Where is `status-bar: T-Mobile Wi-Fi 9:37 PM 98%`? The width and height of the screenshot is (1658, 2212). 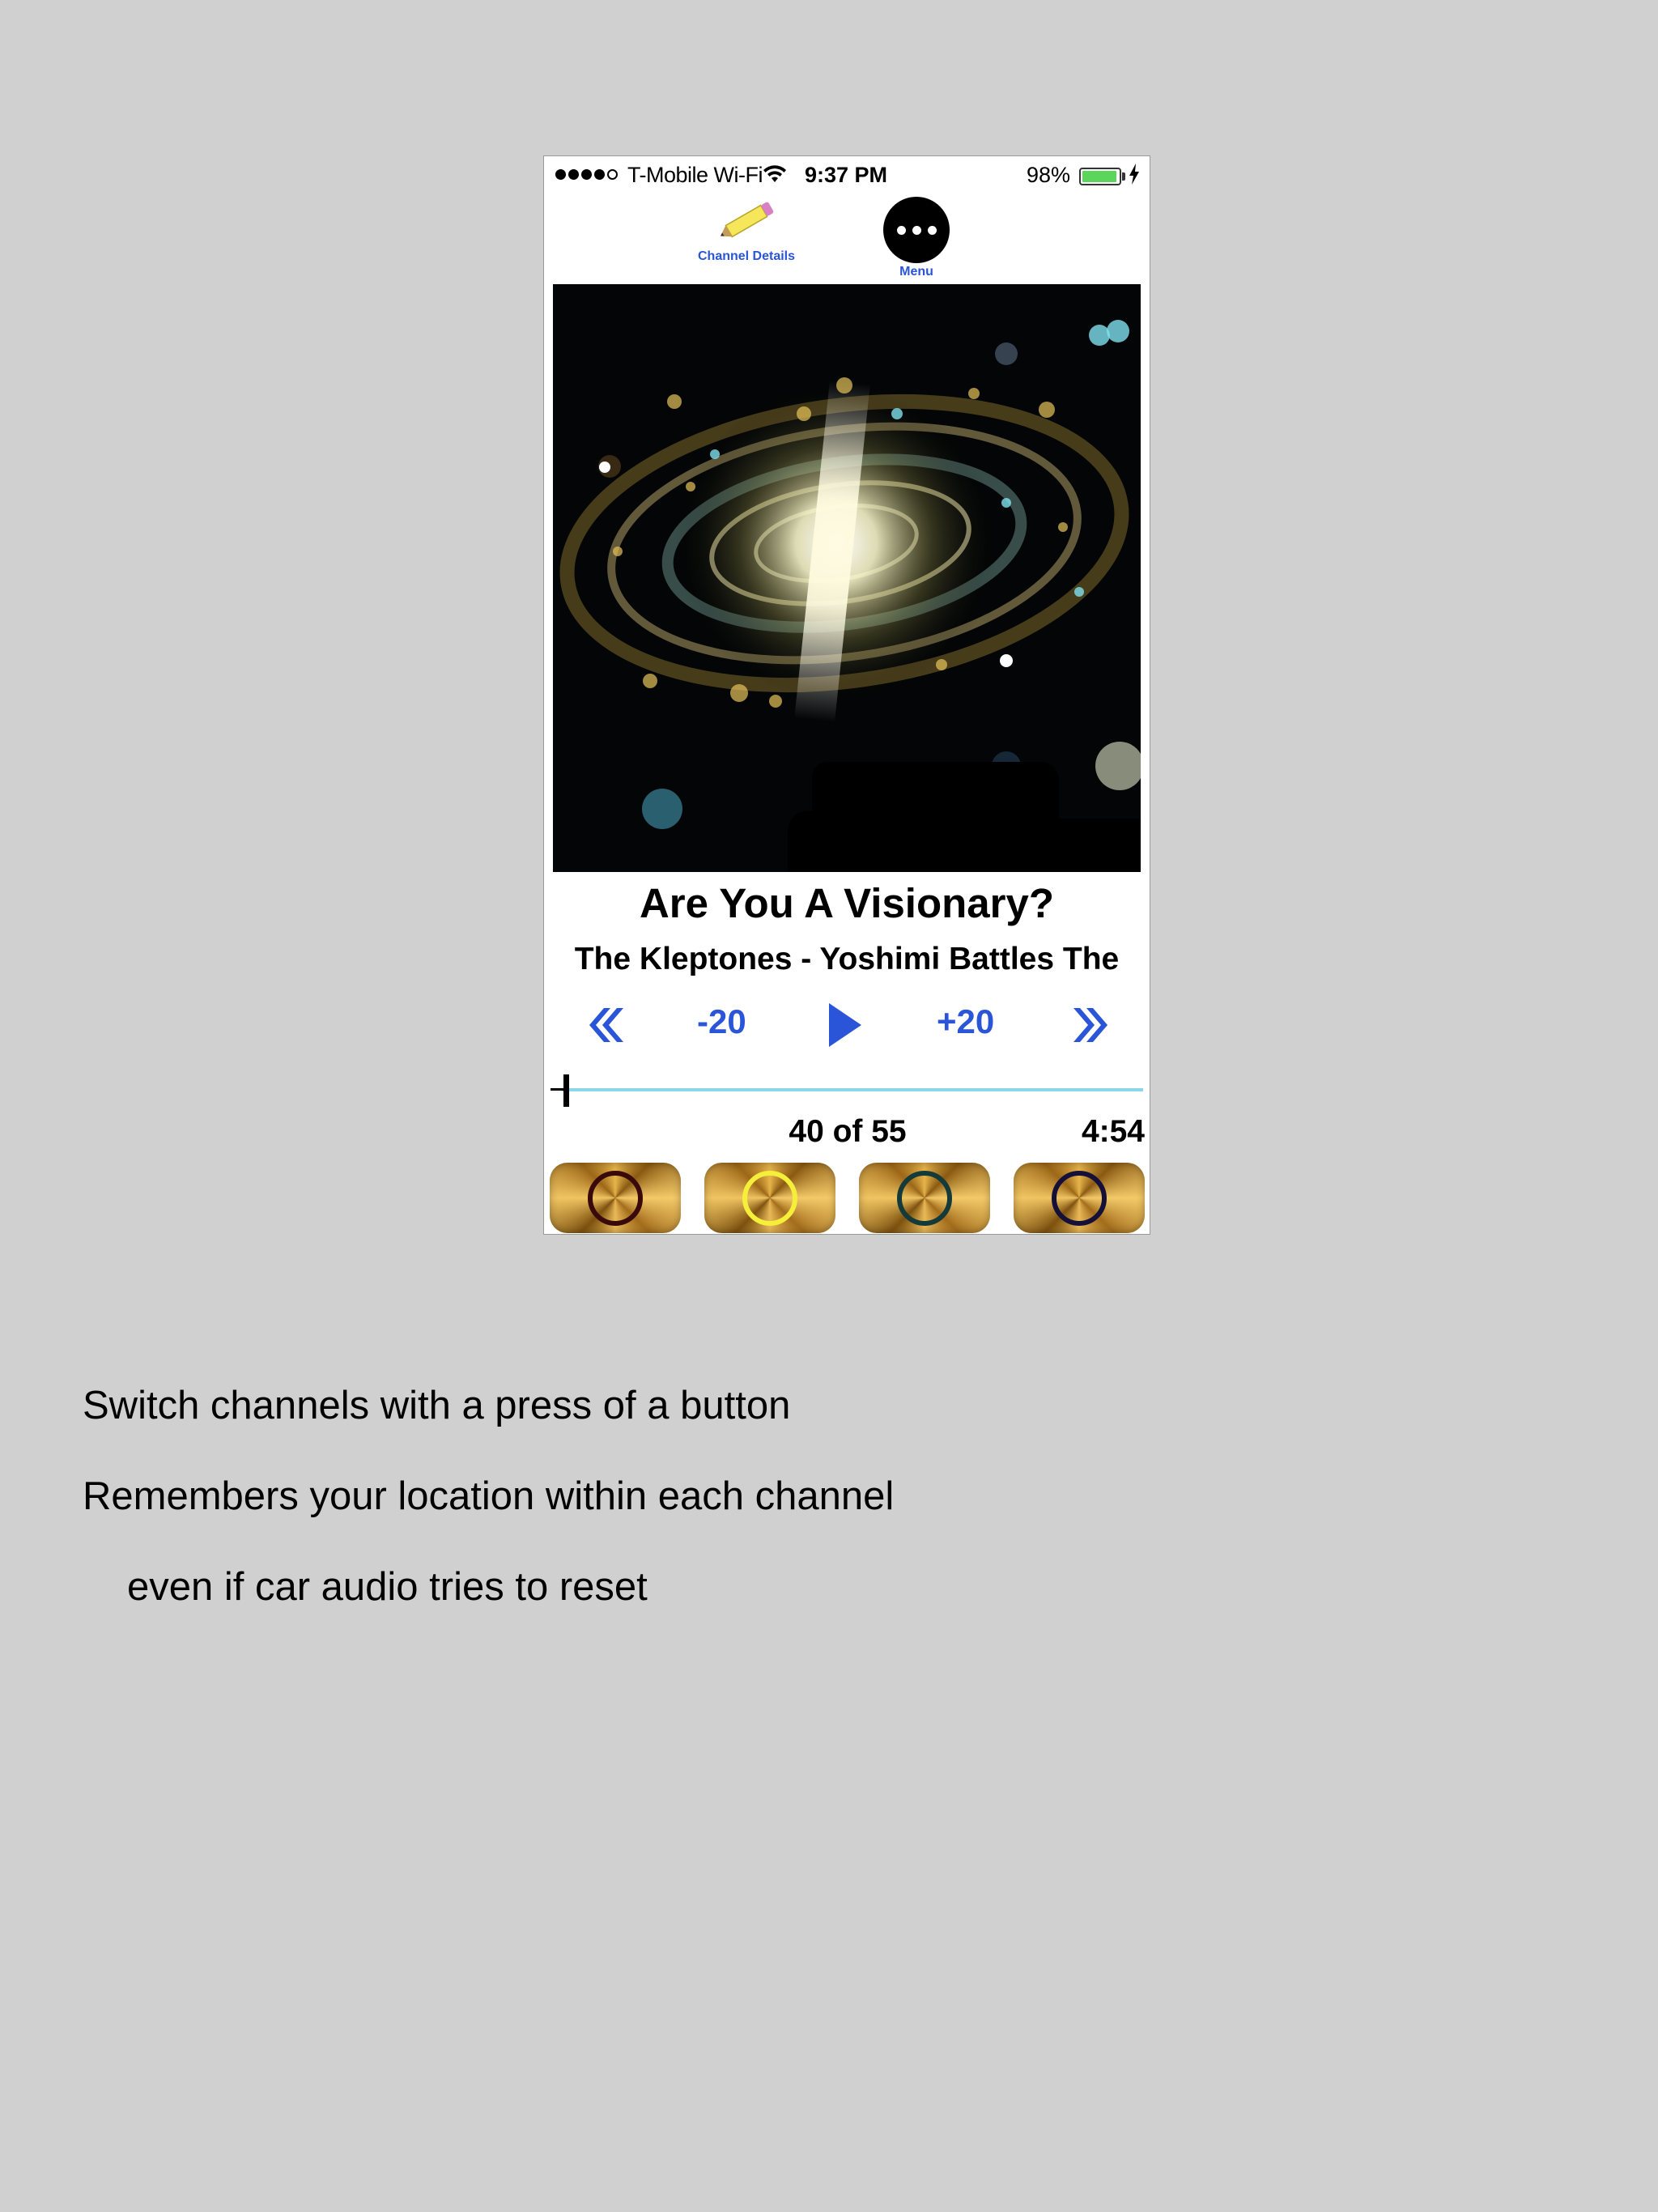
status-bar: T-Mobile Wi-Fi 9:37 PM 98% is located at coordinates (847, 174).